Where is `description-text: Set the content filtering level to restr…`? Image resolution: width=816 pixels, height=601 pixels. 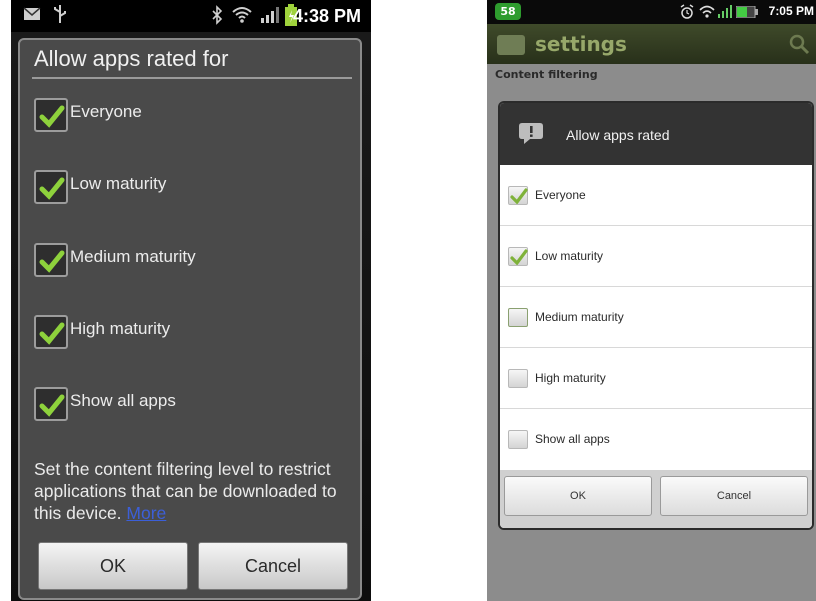
description-text: Set the content filtering level to restr… is located at coordinates (185, 491).